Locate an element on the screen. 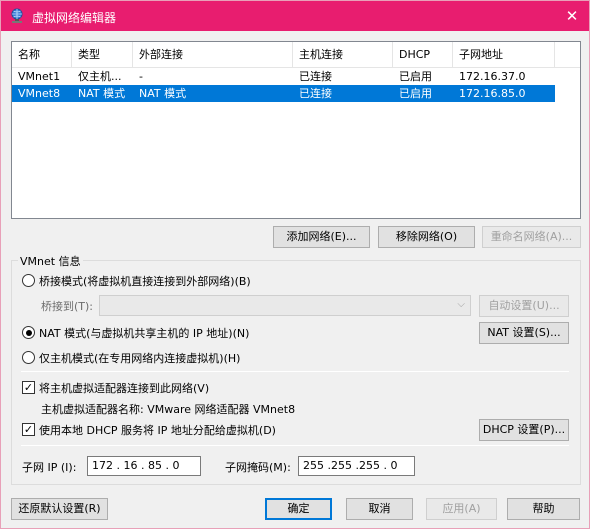 Image resolution: width=590 pixels, height=529 pixels. help-button: 帮助 is located at coordinates (543, 509).